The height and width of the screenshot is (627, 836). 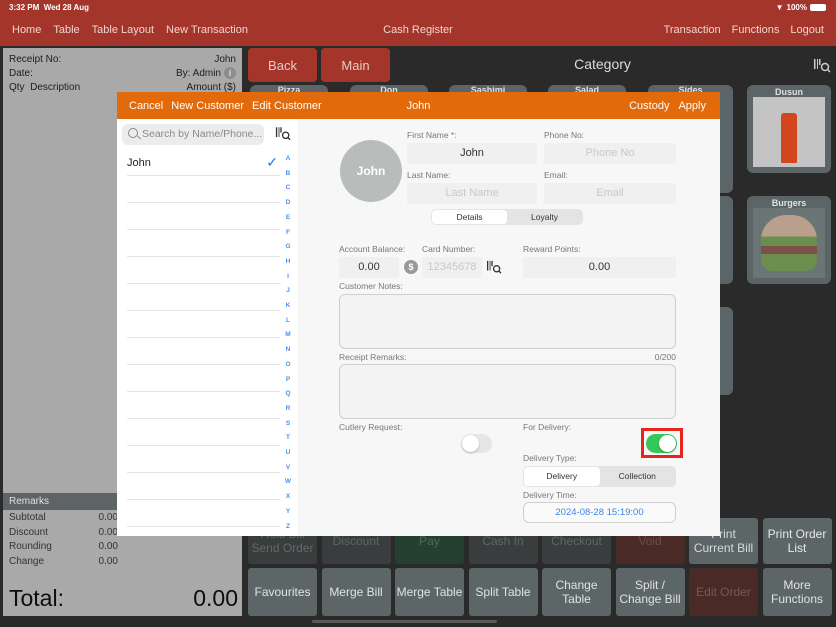 I want to click on receipt-no-label: Receipt No:, so click(x=35, y=59).